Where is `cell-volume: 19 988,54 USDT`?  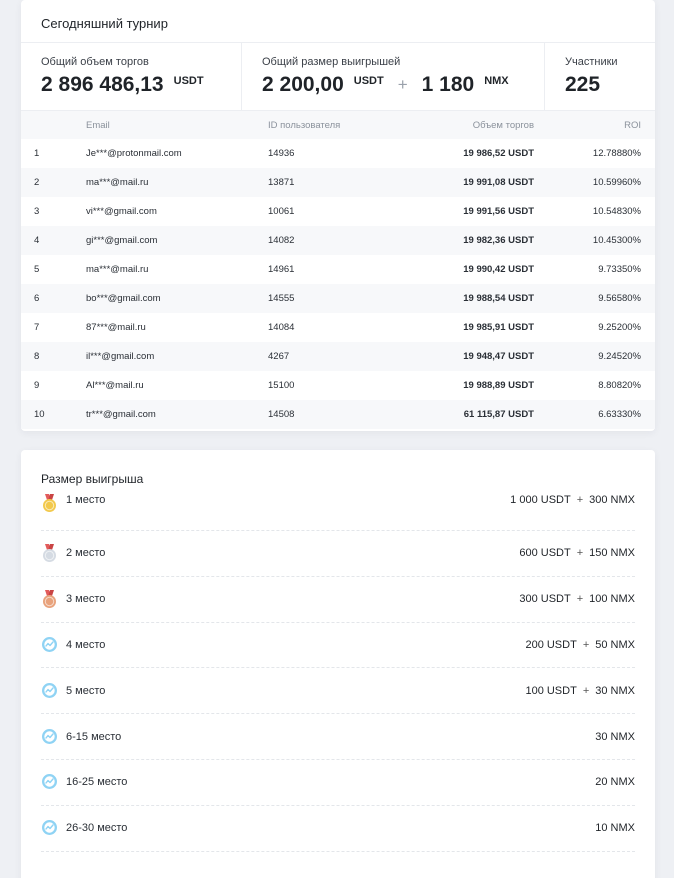
cell-volume: 19 988,54 USDT is located at coordinates (498, 298).